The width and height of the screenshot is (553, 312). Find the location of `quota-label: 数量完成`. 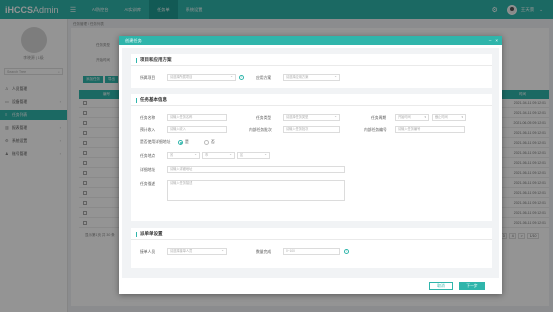

quota-label: 数量完成 is located at coordinates (264, 252).